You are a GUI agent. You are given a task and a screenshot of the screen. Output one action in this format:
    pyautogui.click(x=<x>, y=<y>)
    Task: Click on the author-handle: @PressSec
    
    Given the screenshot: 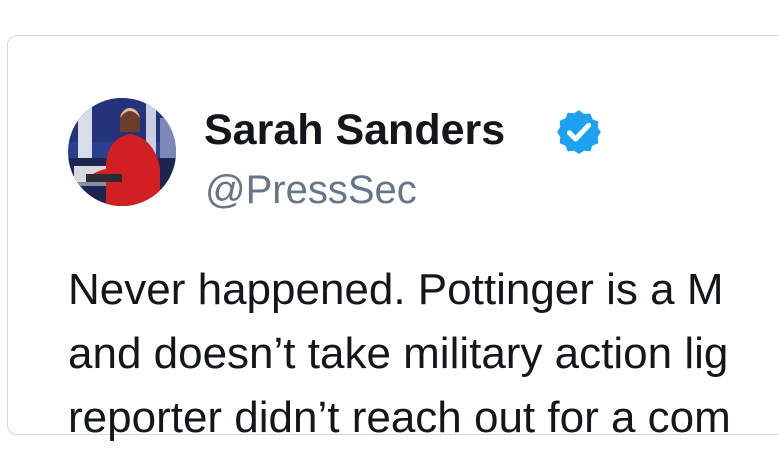 What is the action you would take?
    pyautogui.click(x=311, y=190)
    